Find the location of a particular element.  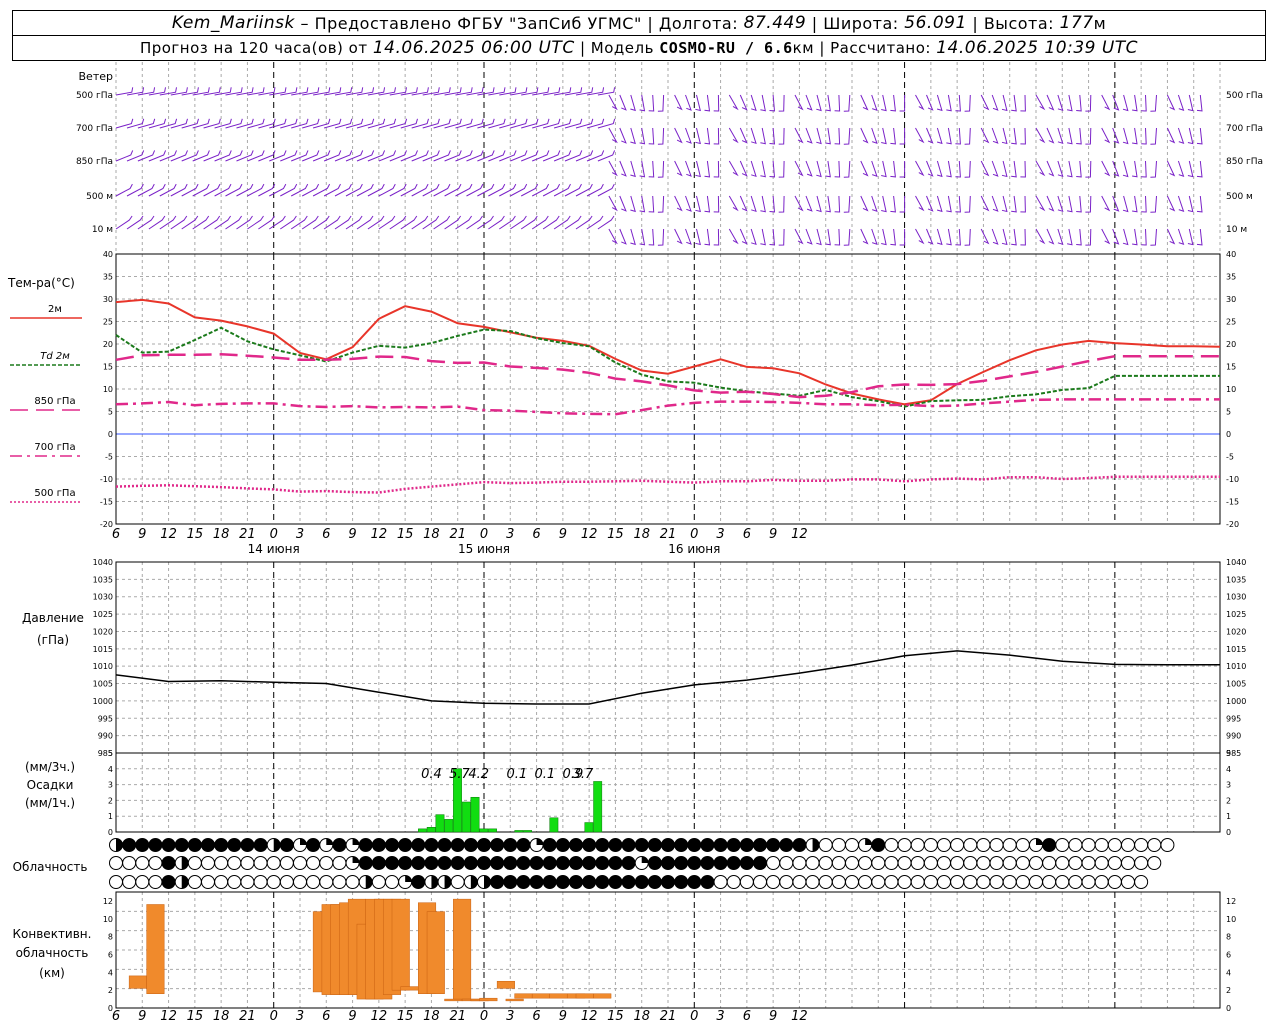

y-tick-label: 10 is located at coordinates (108, 389).